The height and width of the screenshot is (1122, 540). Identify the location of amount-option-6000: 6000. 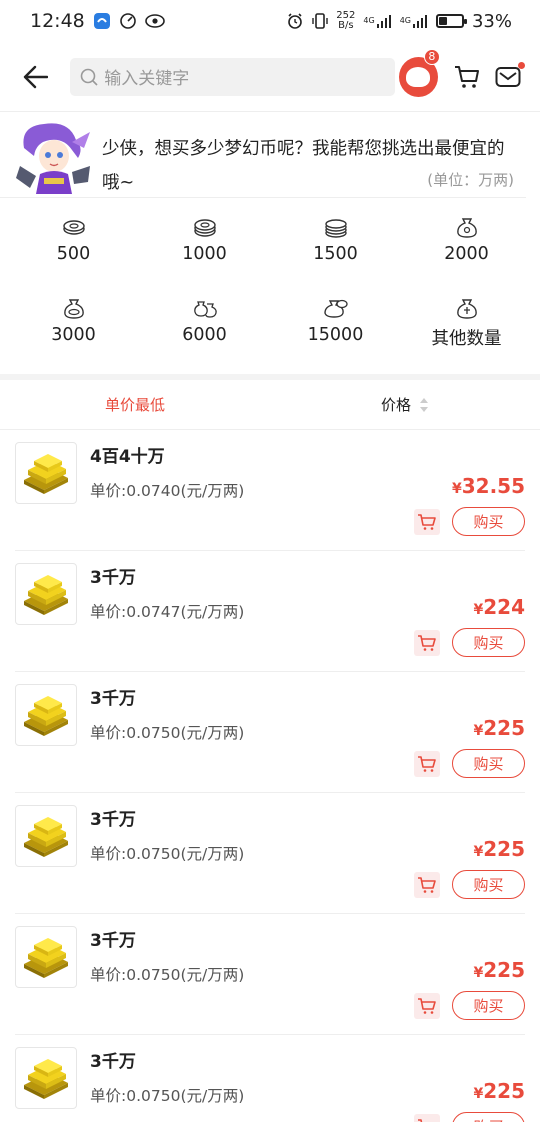
(204, 337).